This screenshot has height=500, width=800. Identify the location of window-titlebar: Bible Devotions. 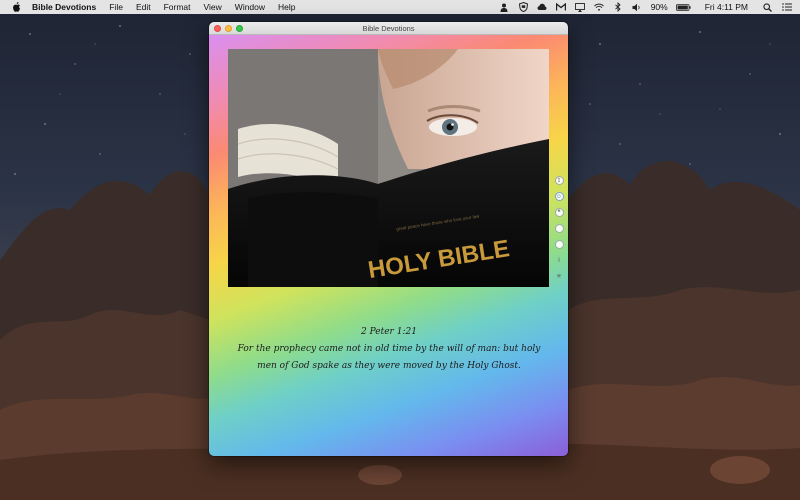
(388, 28).